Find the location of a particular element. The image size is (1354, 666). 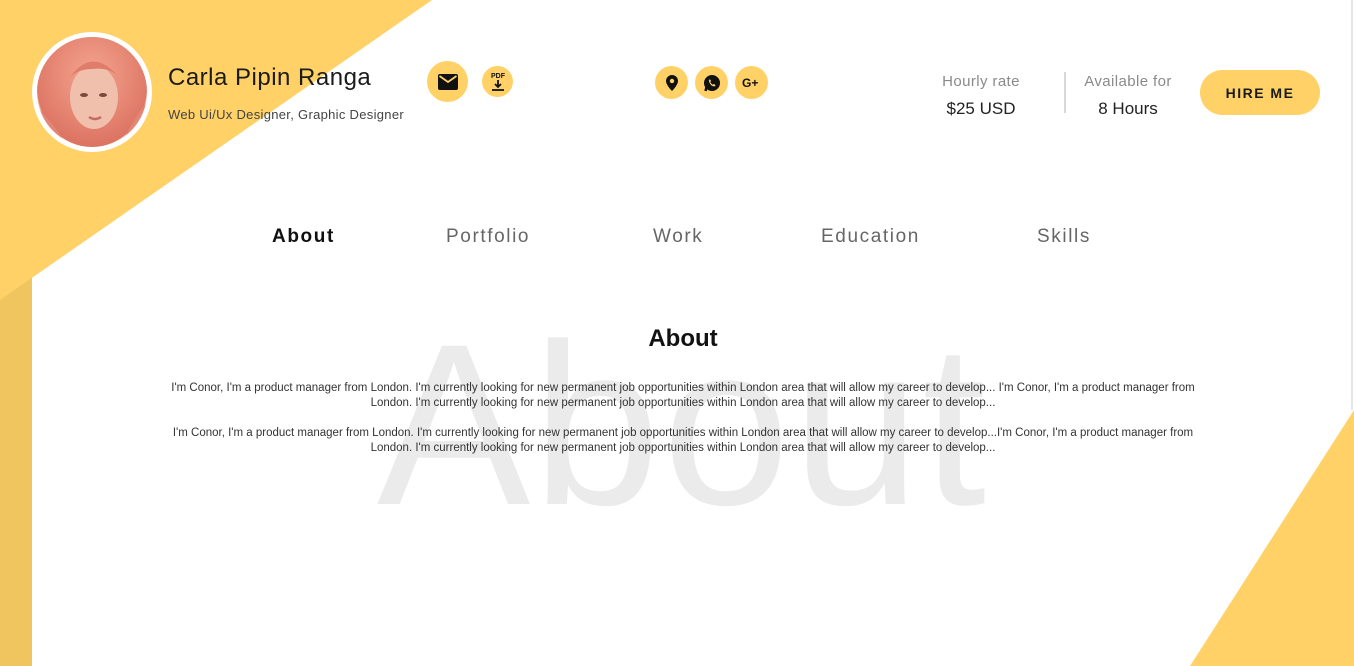

location-pin-icon is located at coordinates (671, 82).